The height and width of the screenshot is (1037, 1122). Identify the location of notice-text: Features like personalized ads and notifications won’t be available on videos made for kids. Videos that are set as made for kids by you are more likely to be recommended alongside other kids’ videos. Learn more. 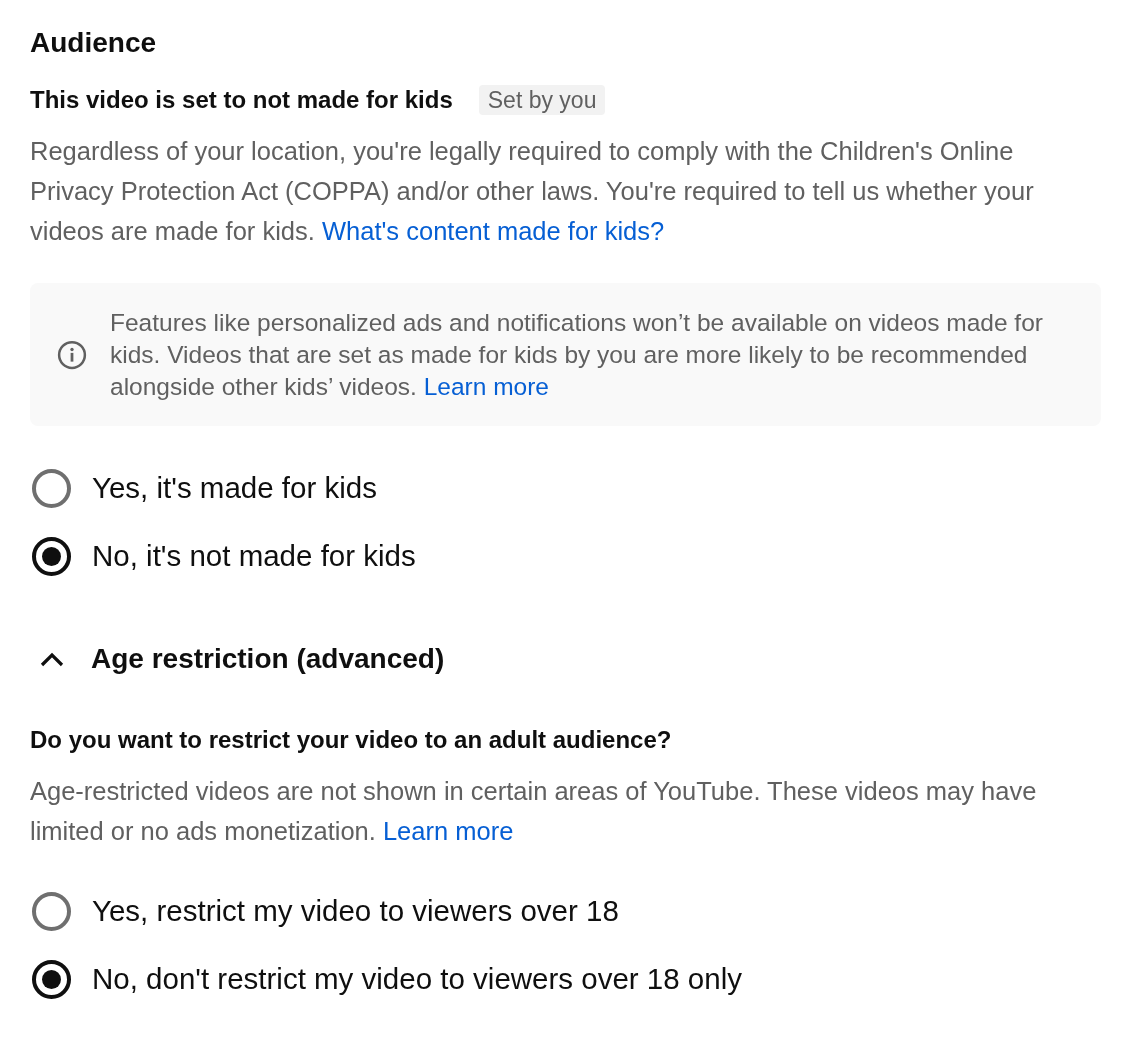
(577, 355).